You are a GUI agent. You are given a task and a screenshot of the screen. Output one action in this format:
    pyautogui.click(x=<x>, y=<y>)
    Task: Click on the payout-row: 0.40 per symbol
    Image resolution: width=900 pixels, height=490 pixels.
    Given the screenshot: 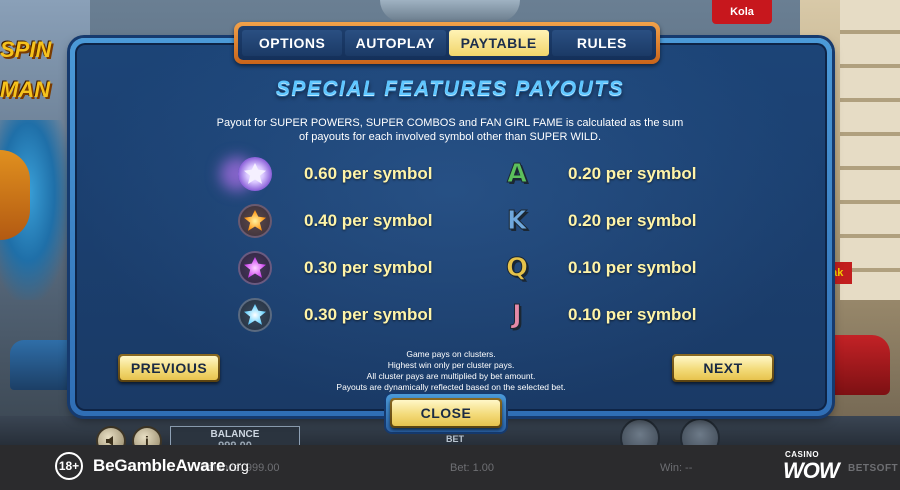 What is the action you would take?
    pyautogui.click(x=332, y=221)
    